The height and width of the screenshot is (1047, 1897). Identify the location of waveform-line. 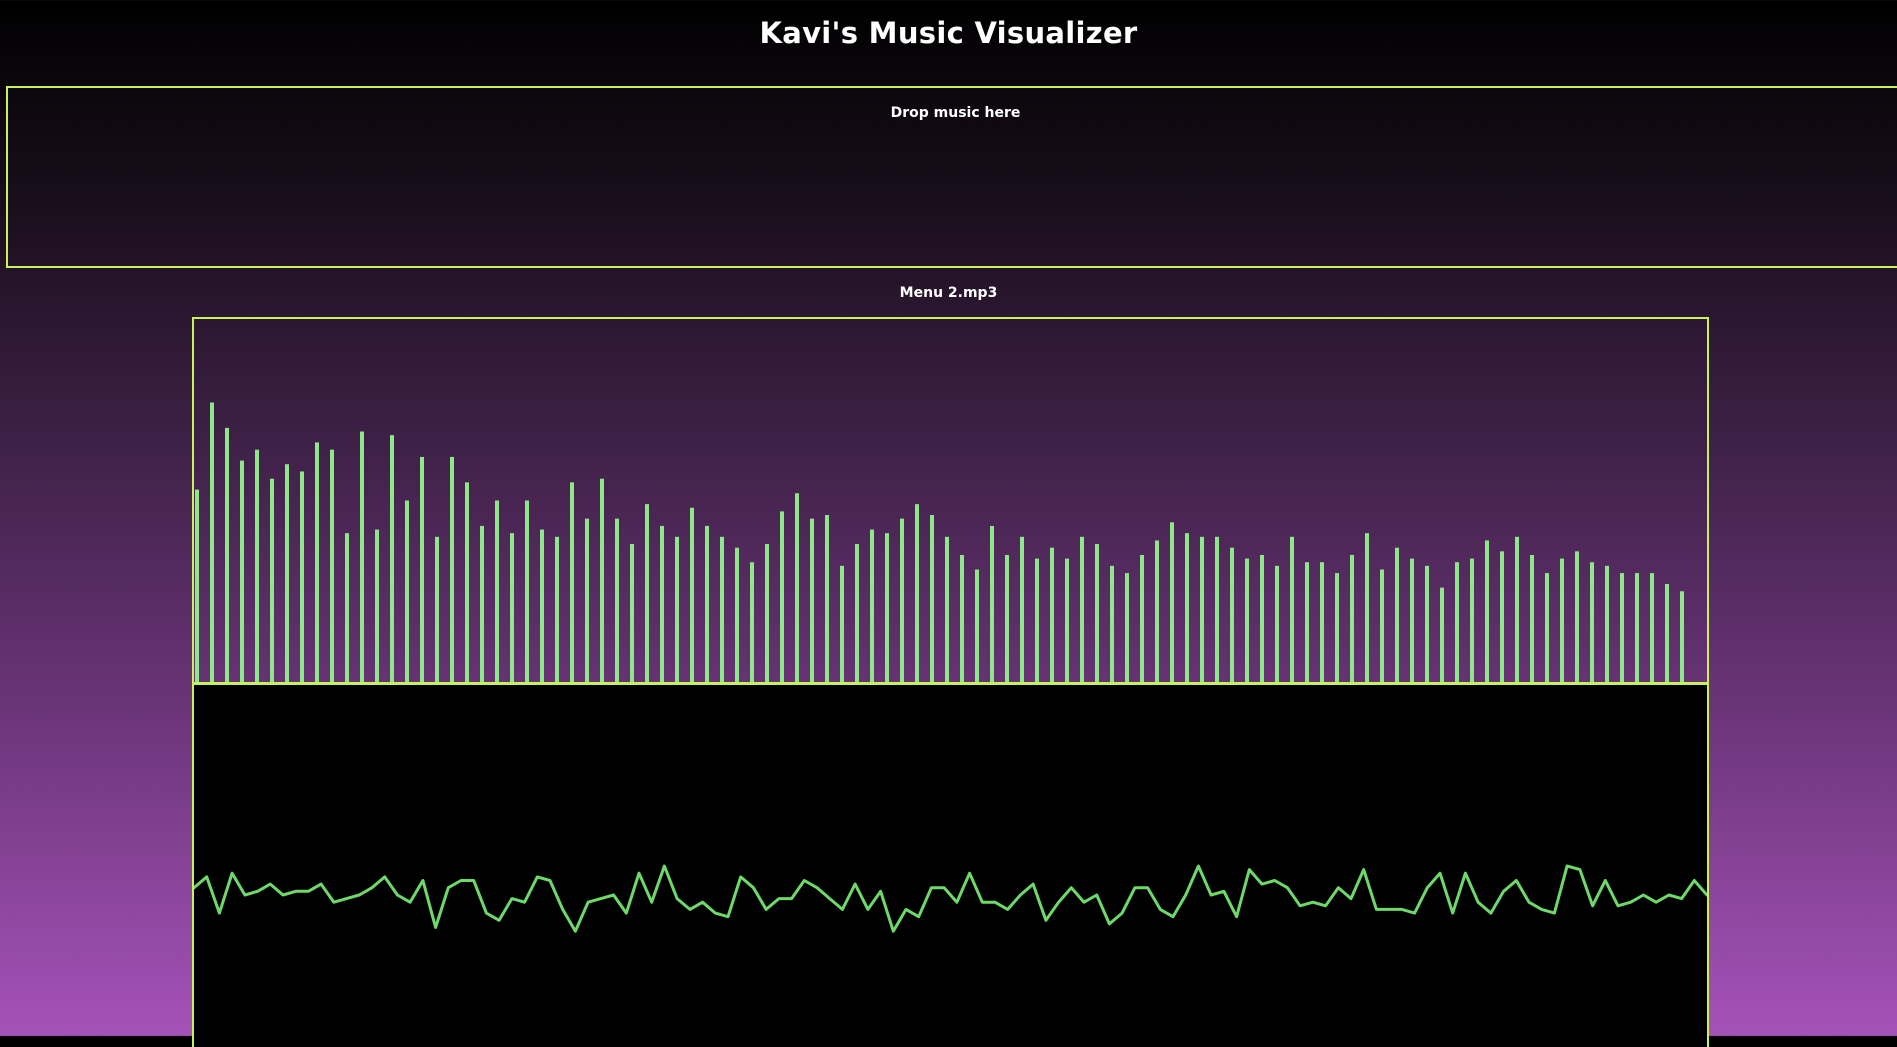
(950, 898).